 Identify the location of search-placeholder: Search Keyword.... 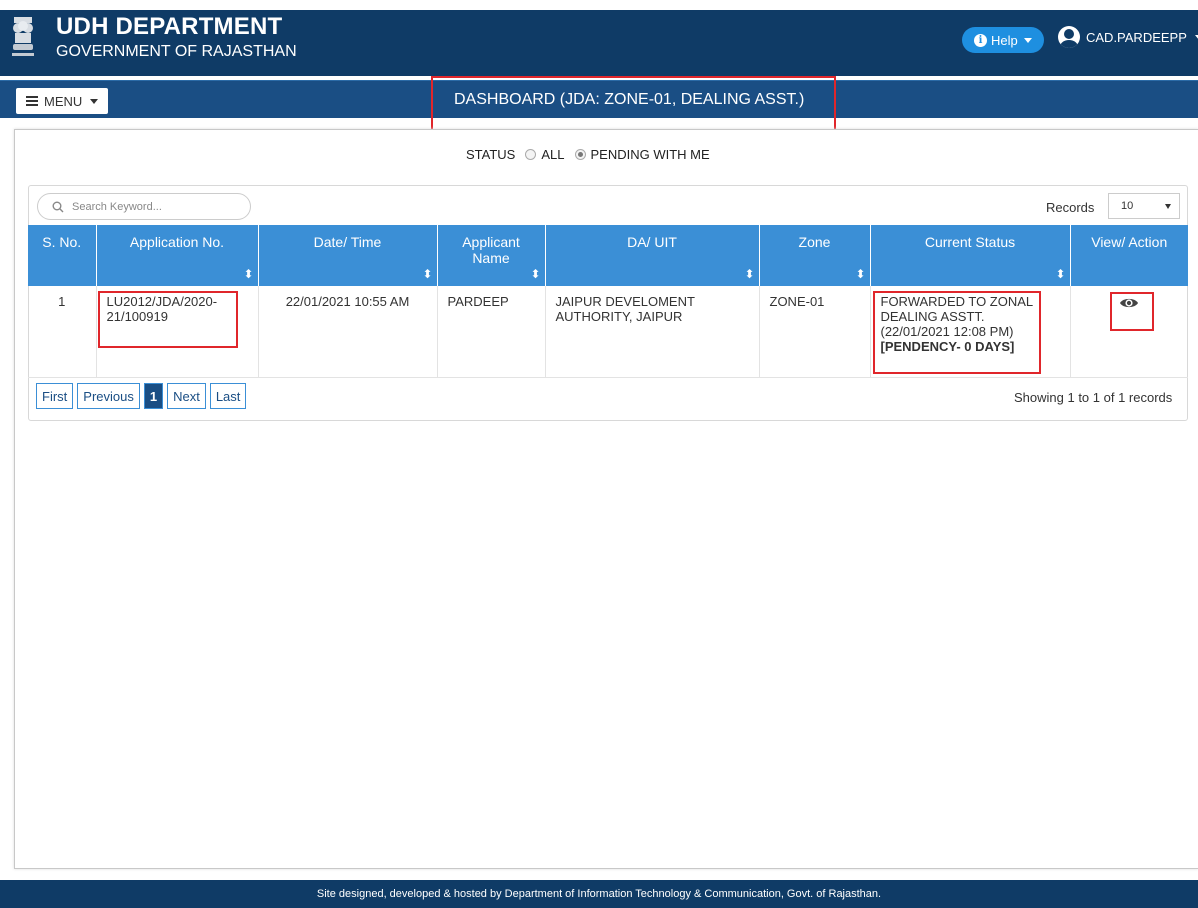
(117, 206).